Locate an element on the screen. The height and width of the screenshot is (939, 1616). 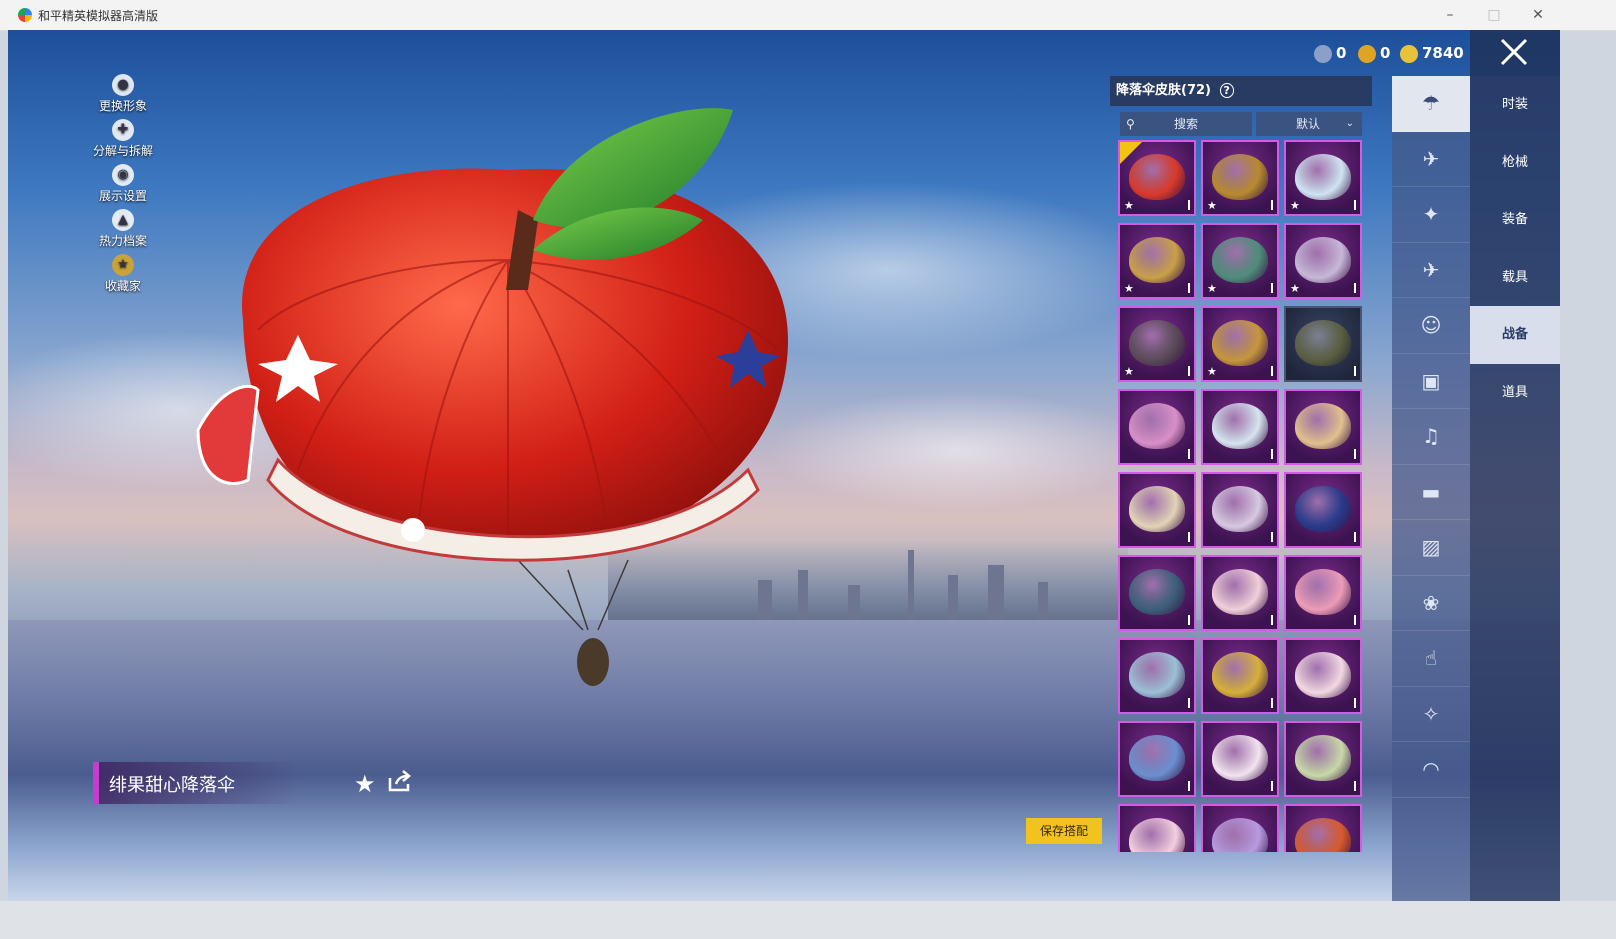
window-titlebar: 和平精英模拟器高清版 – □ ✕ is located at coordinates (808, 15).